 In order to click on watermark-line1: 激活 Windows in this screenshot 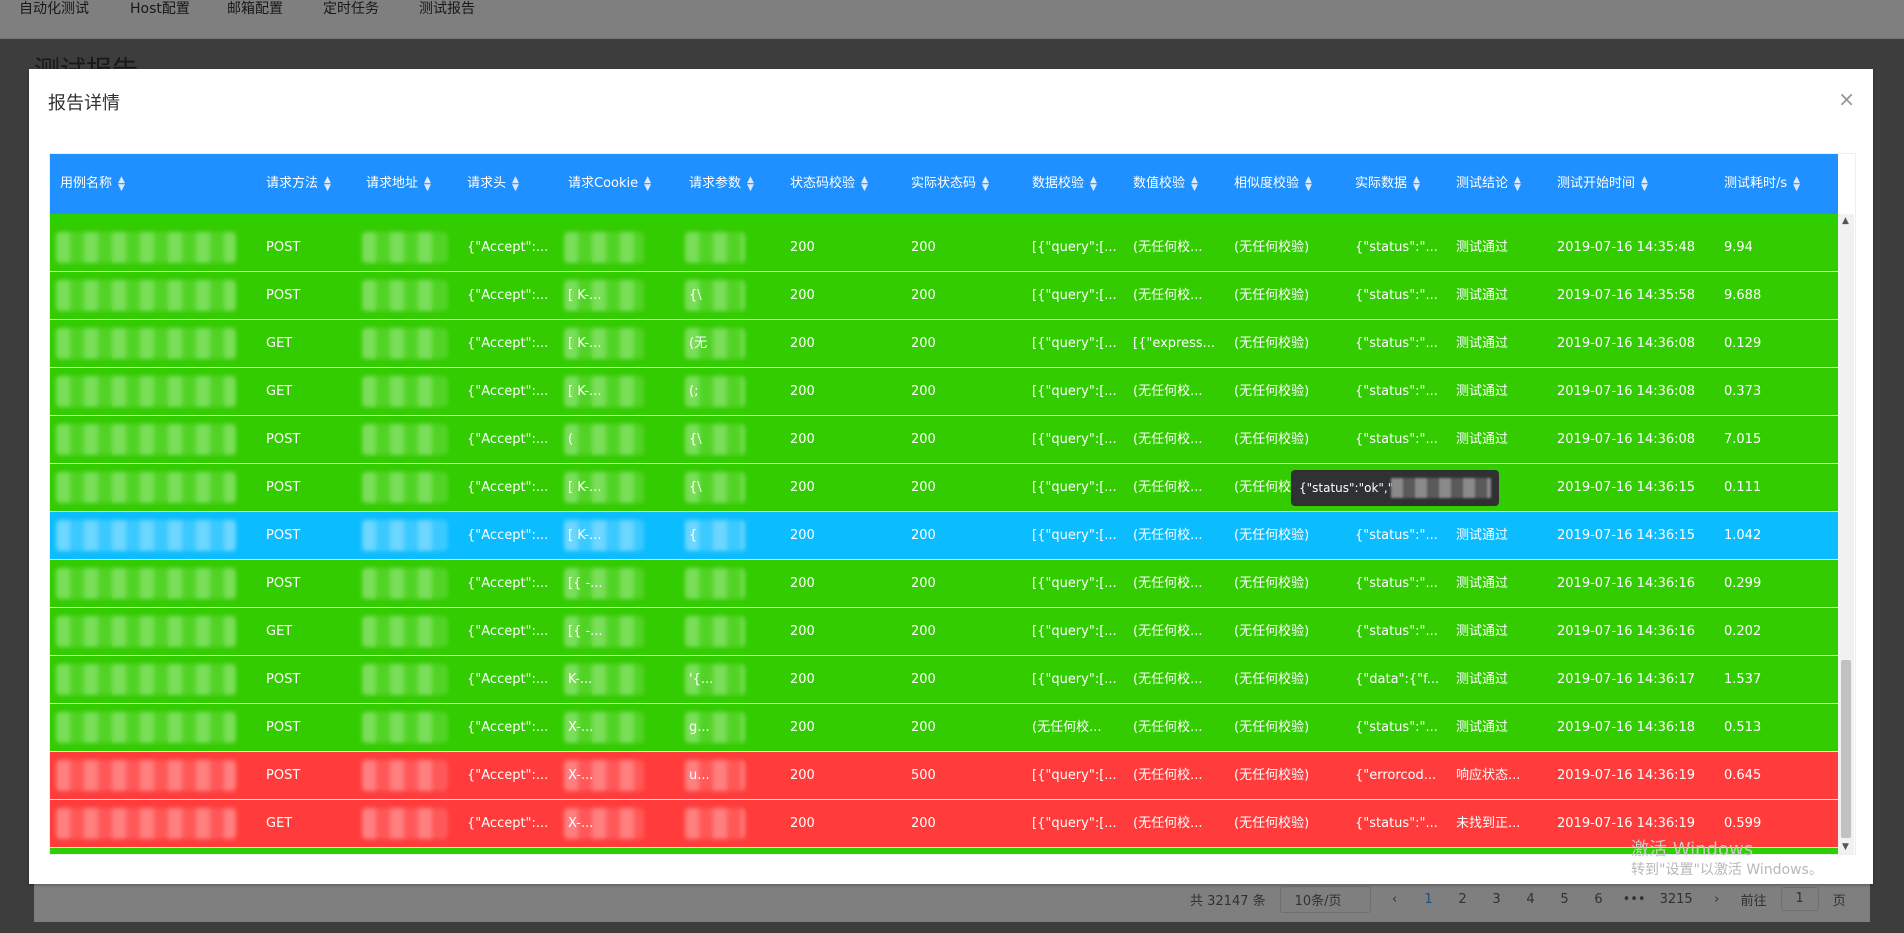, I will do `click(1692, 849)`.